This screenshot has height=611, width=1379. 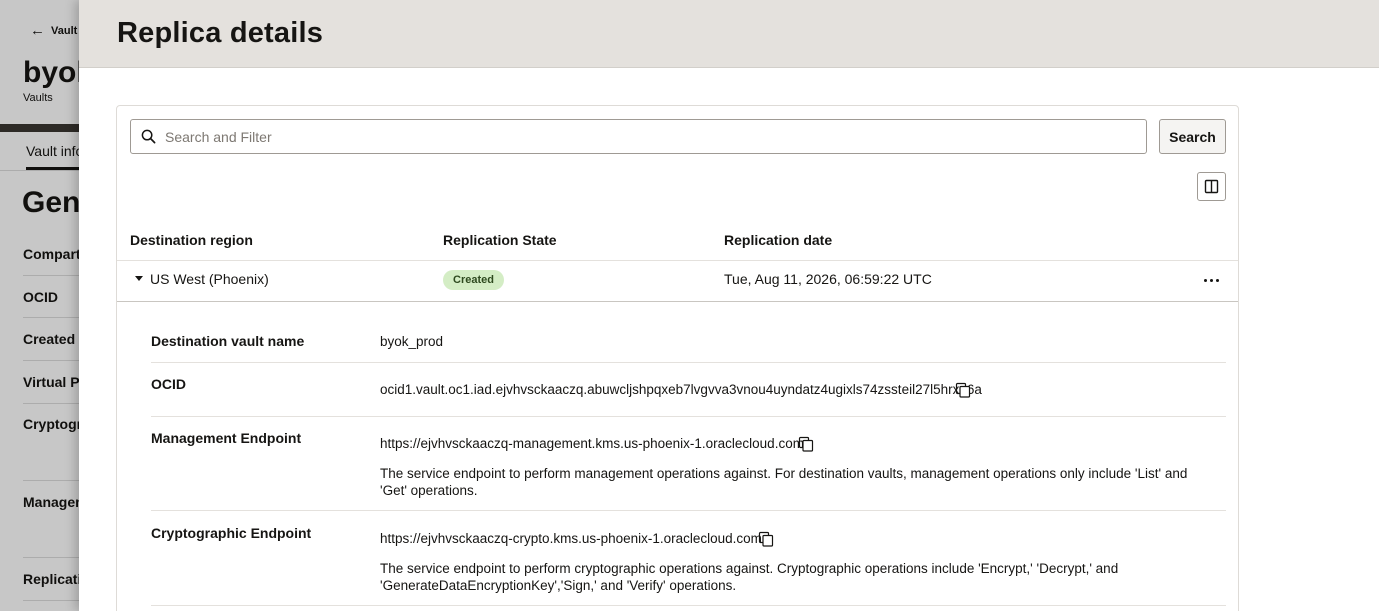 What do you see at coordinates (778, 240) in the screenshot?
I see `column-header-replication-date: Replication date` at bounding box center [778, 240].